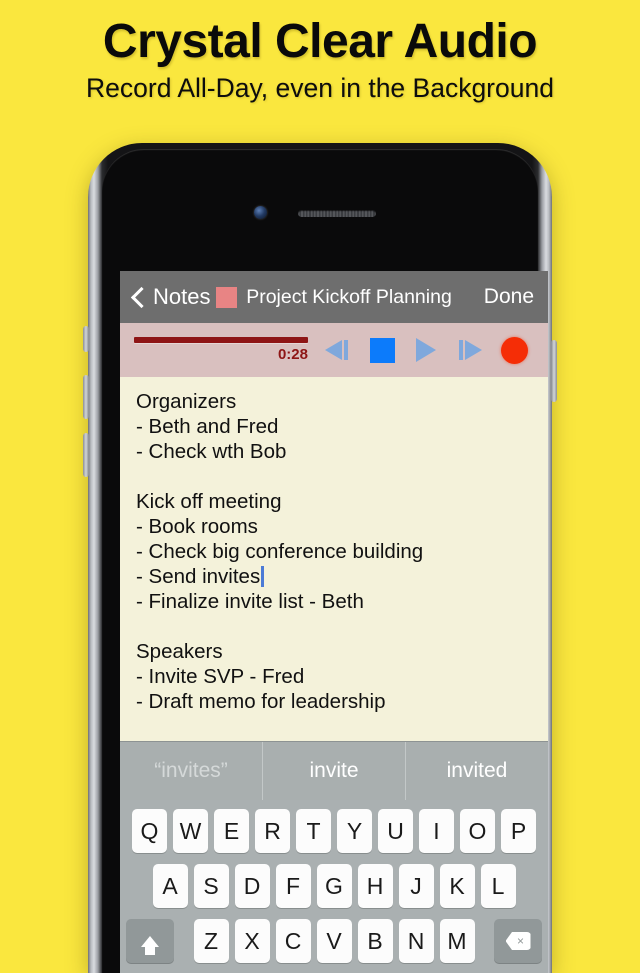 This screenshot has height=973, width=640. I want to click on key-e: E, so click(231, 831).